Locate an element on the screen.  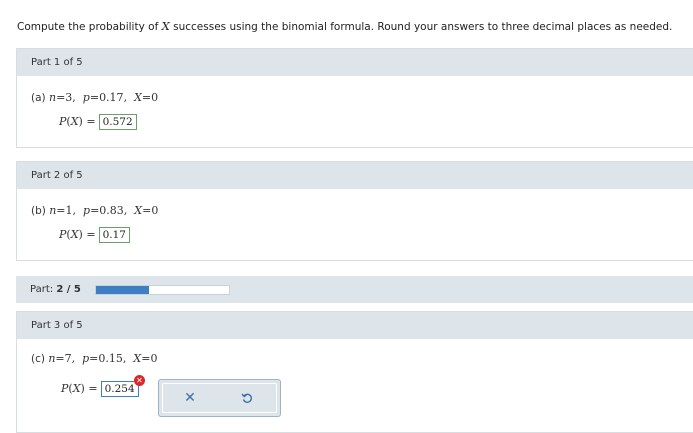
part-1-answer-row: P(X) = 0.572 is located at coordinates (98, 122).